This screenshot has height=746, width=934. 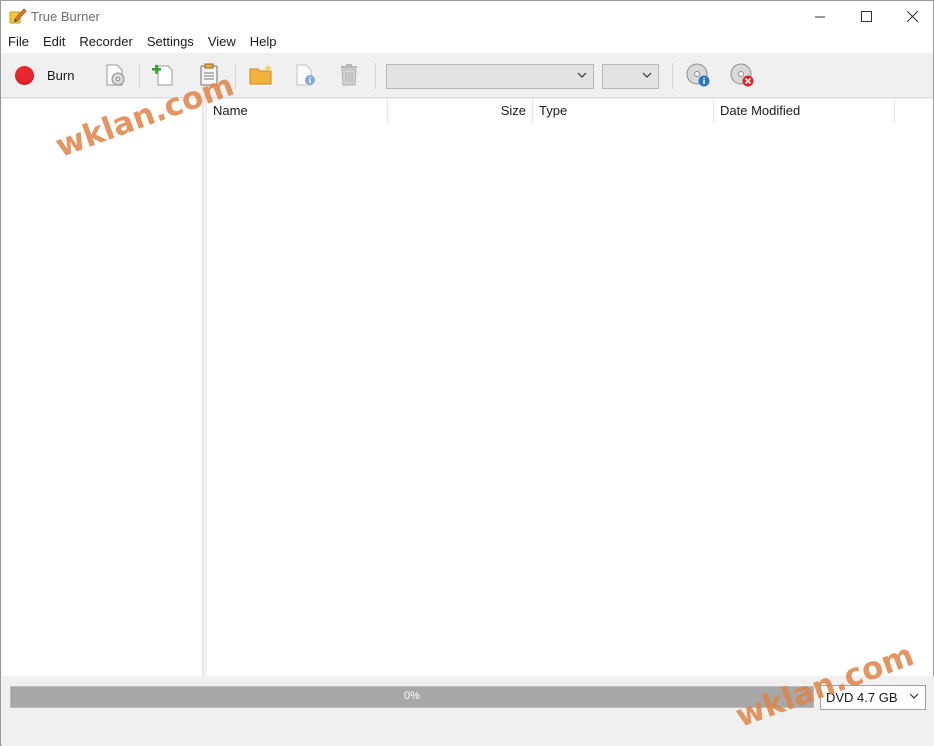 I want to click on minimize-icon, so click(x=819, y=16).